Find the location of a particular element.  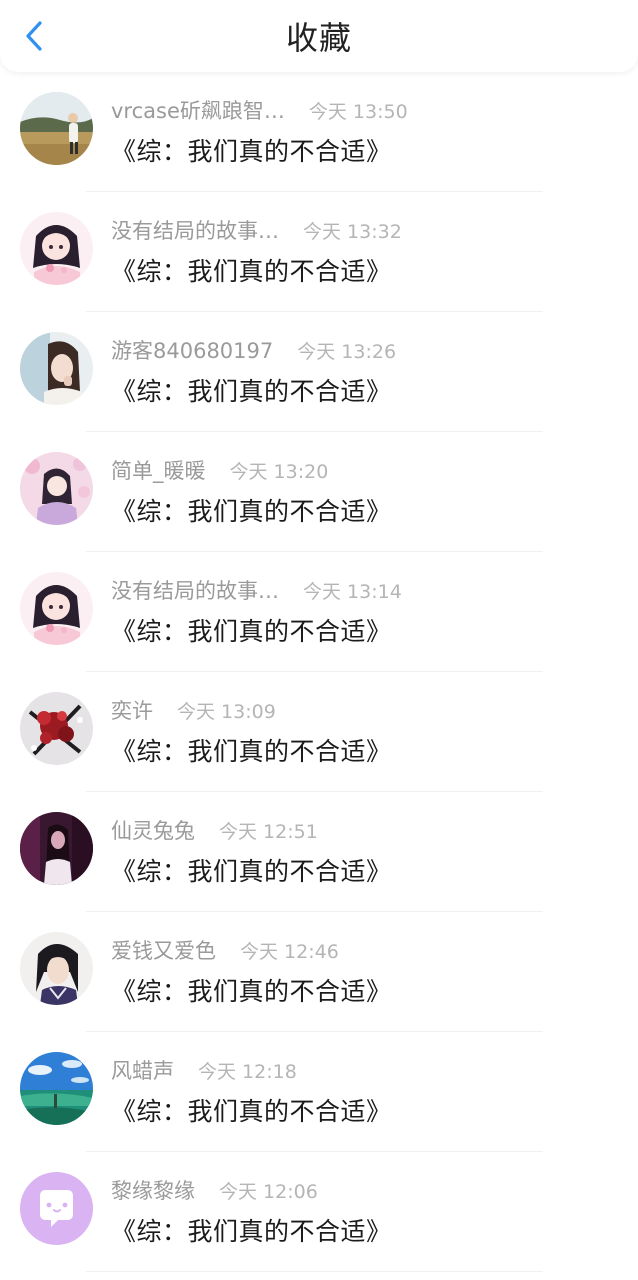

username: 黎缘黎缘 is located at coordinates (153, 1190).